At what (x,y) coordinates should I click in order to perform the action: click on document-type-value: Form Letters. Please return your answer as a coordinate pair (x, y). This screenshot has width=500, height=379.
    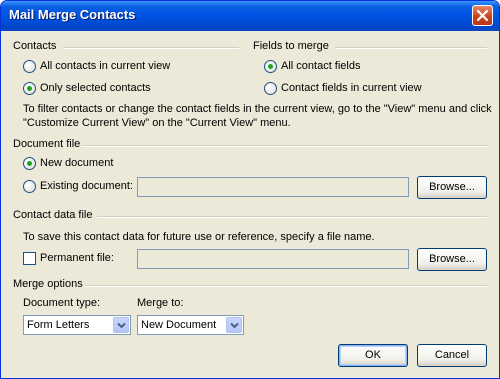
    Looking at the image, I should click on (58, 325).